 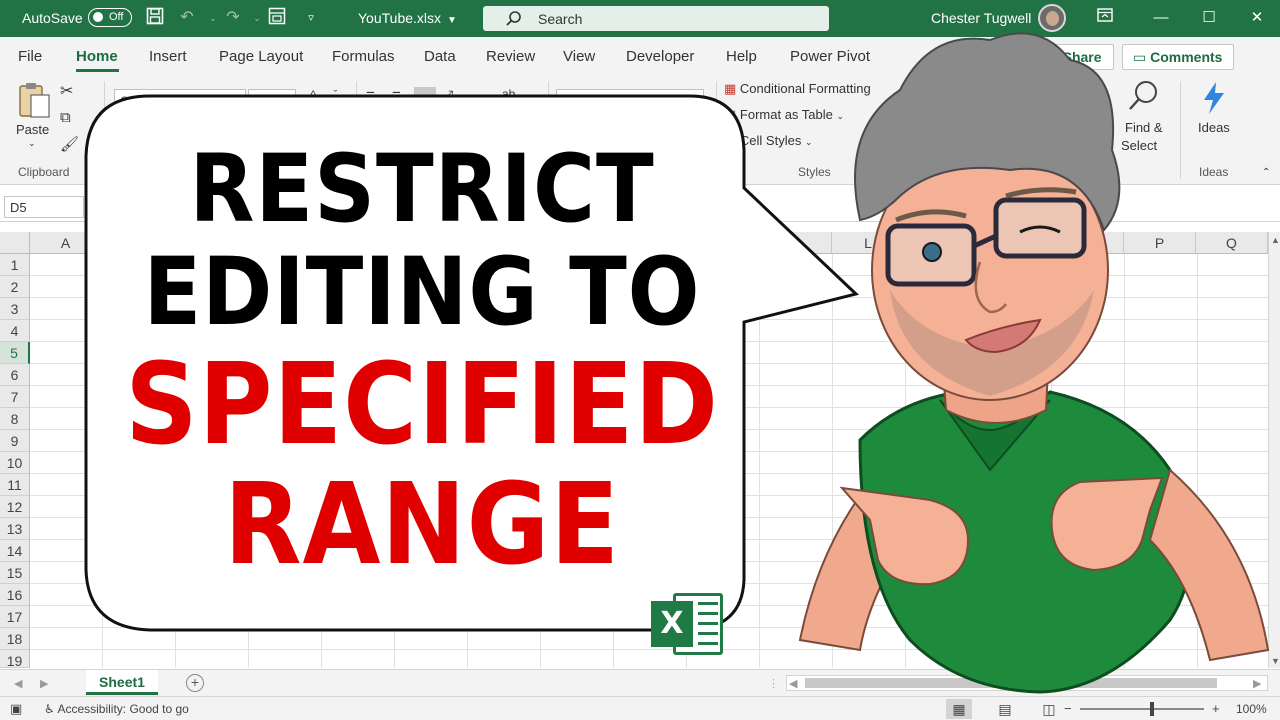 What do you see at coordinates (15, 639) in the screenshot?
I see `row-header: 18` at bounding box center [15, 639].